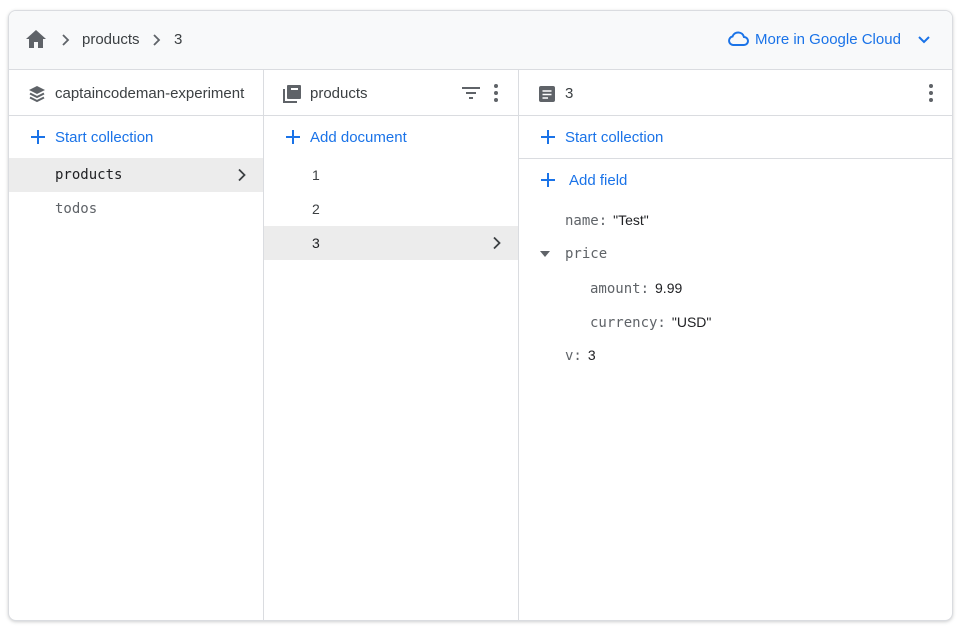 This screenshot has width=960, height=629. I want to click on collection-item-products: products, so click(136, 175).